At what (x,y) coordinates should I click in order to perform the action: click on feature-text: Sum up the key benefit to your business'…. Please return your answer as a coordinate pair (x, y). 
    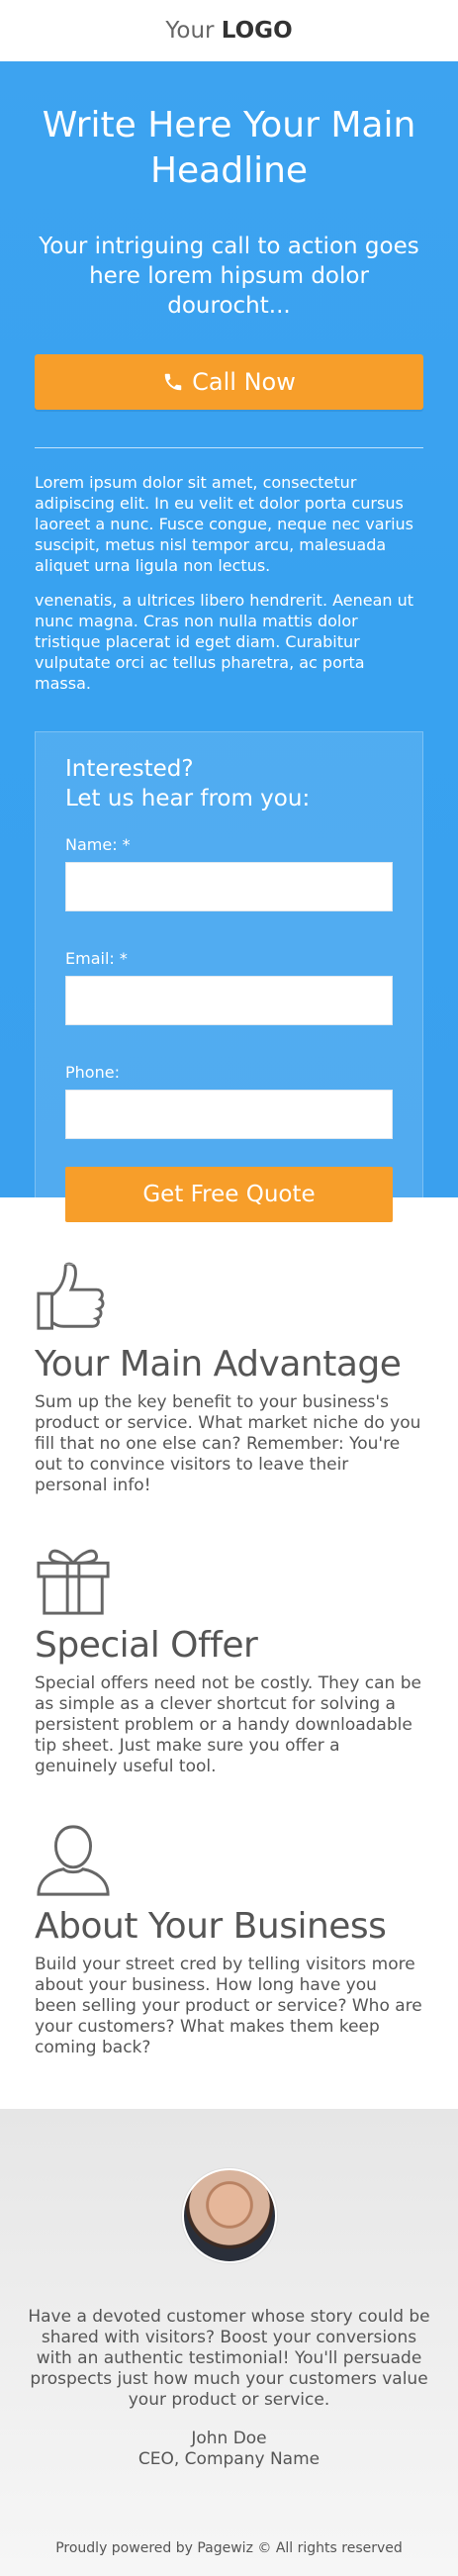
    Looking at the image, I should click on (228, 1443).